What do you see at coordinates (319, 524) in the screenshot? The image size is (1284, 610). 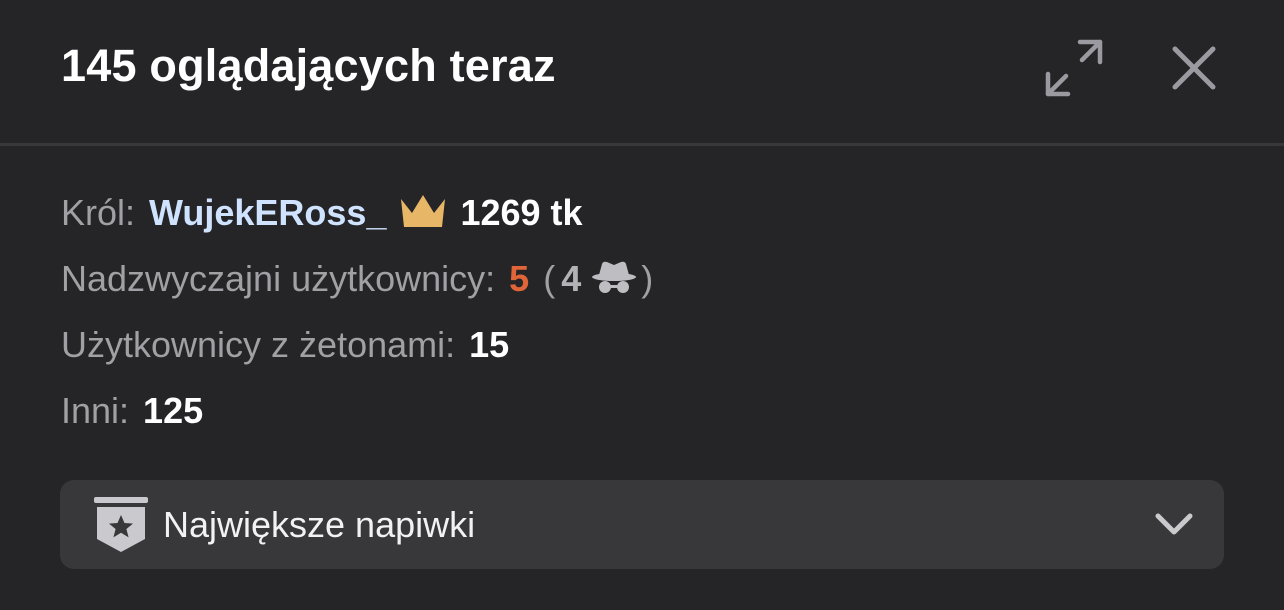 I see `top-tips-label: Największe napiwki` at bounding box center [319, 524].